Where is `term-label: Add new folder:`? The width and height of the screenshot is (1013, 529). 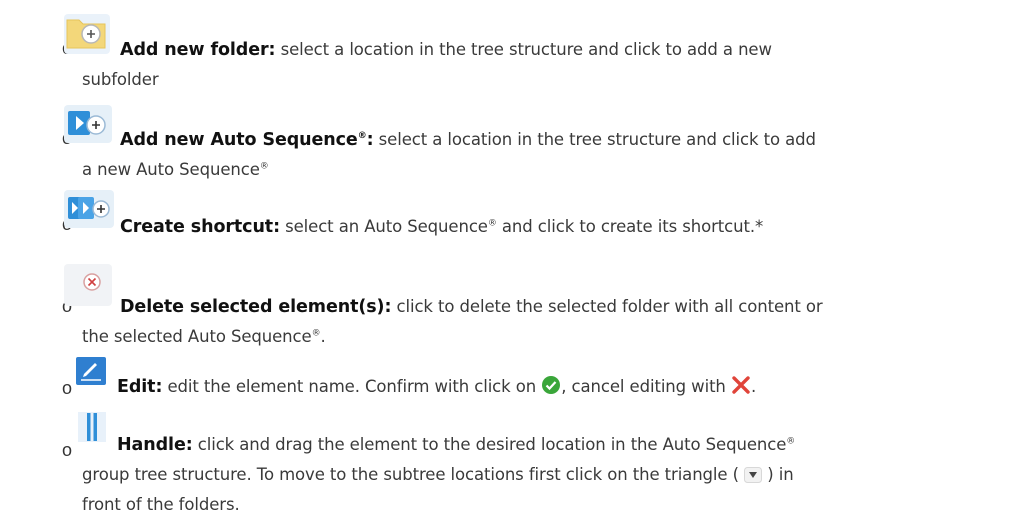 term-label: Add new folder: is located at coordinates (198, 50).